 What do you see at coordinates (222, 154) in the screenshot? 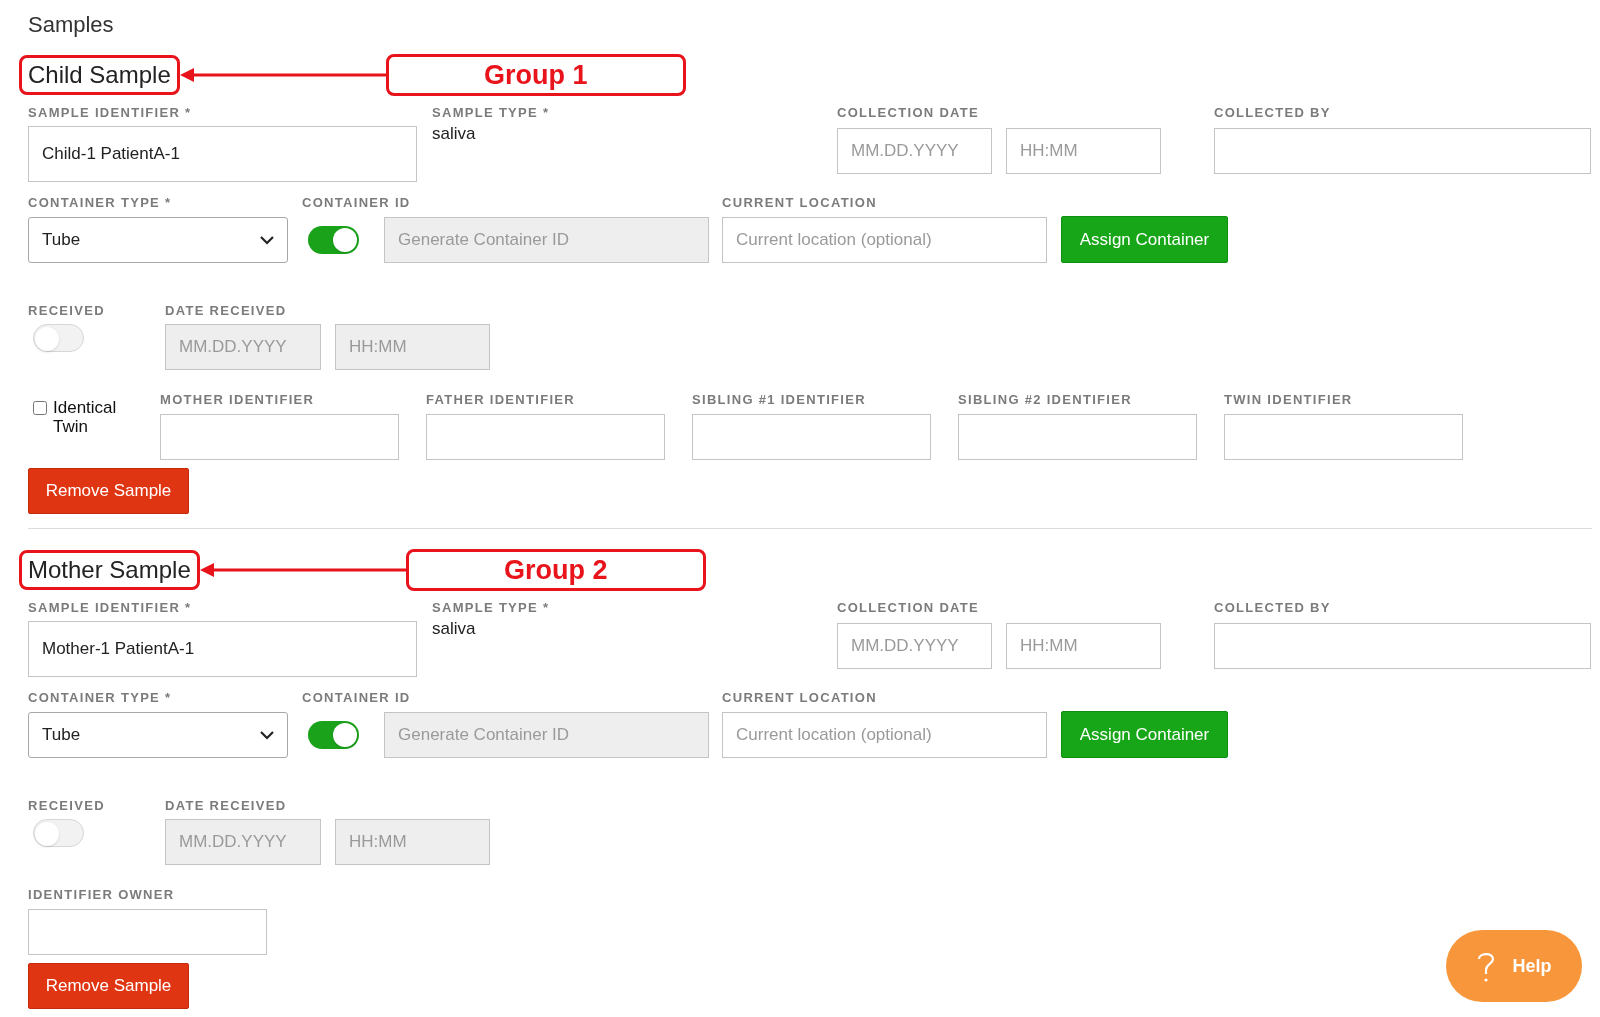
I see `text-field: Child-1 PatientA-1` at bounding box center [222, 154].